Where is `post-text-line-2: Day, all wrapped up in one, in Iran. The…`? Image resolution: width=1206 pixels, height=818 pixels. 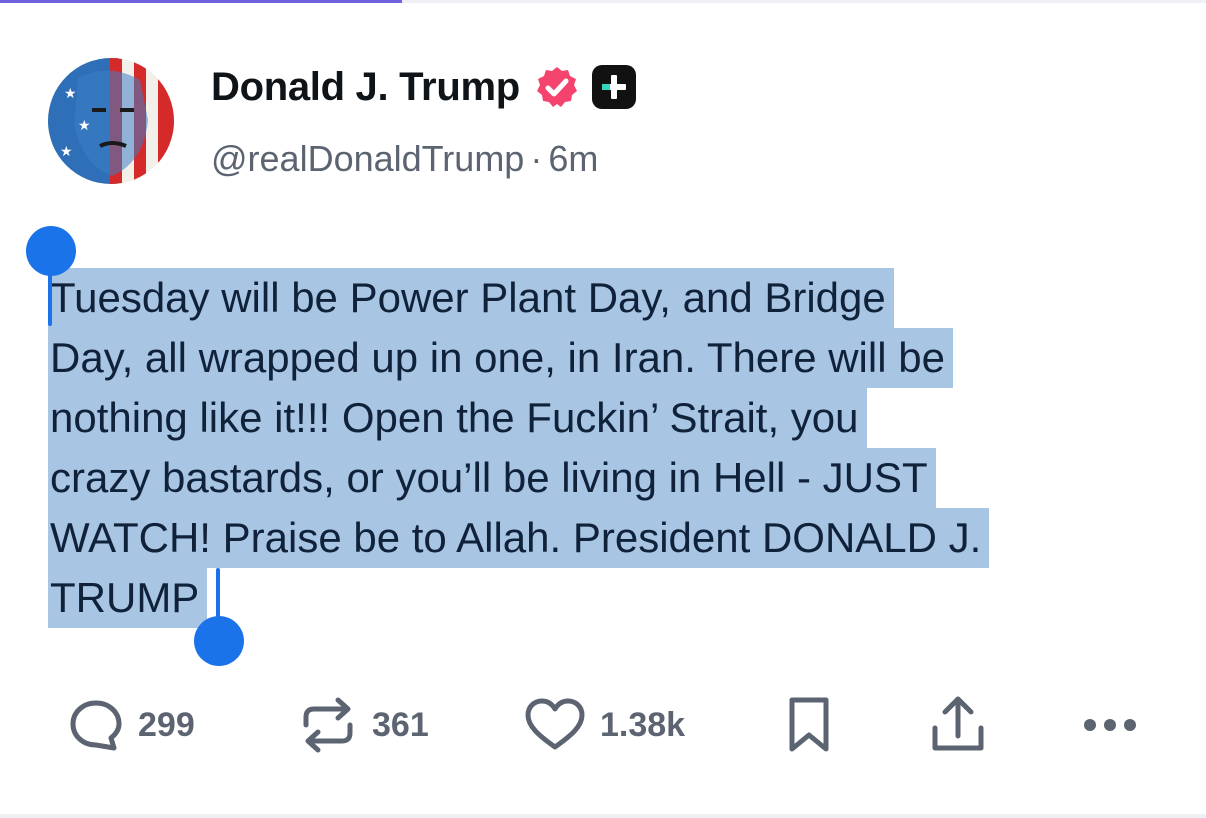
post-text-line-2: Day, all wrapped up in one, in Iran. The… is located at coordinates (500, 358).